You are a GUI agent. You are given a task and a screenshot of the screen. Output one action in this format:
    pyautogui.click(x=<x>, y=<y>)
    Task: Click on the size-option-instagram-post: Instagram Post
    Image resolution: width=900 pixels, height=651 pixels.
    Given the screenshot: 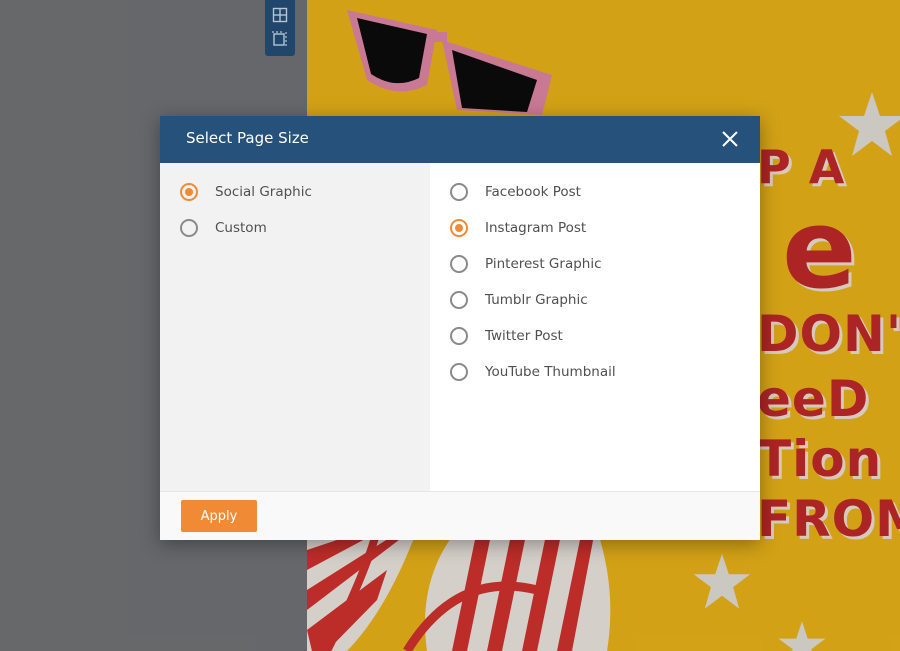 What is the action you would take?
    pyautogui.click(x=518, y=228)
    